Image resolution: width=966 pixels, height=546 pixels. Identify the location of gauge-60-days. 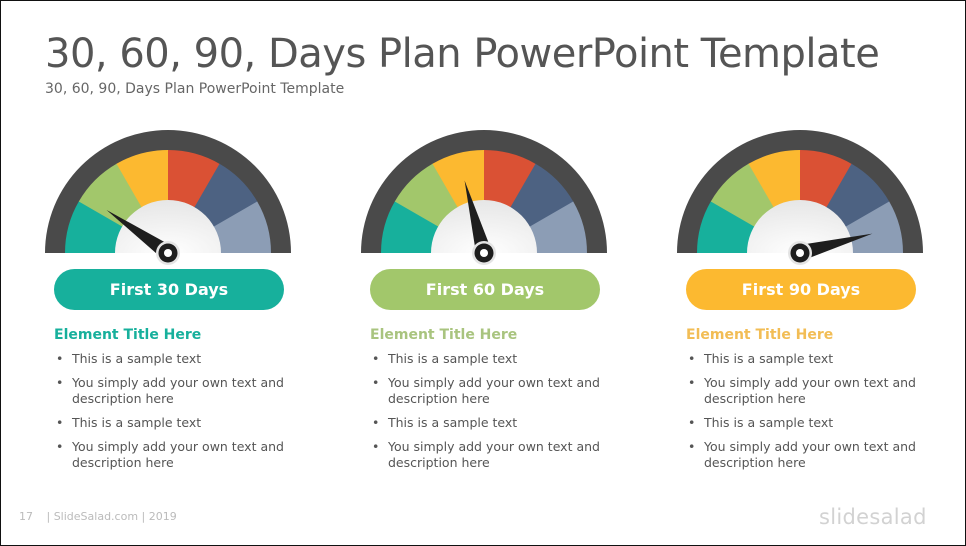
(488, 198).